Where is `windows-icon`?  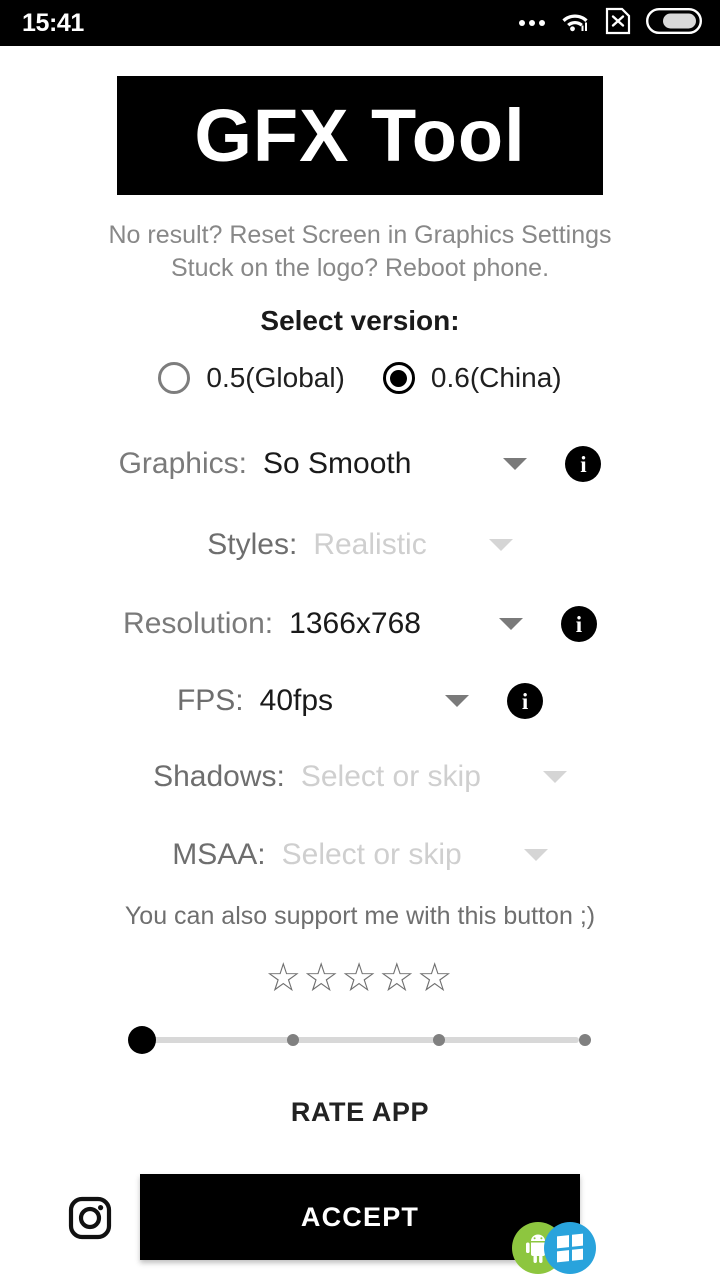
windows-icon is located at coordinates (570, 1248).